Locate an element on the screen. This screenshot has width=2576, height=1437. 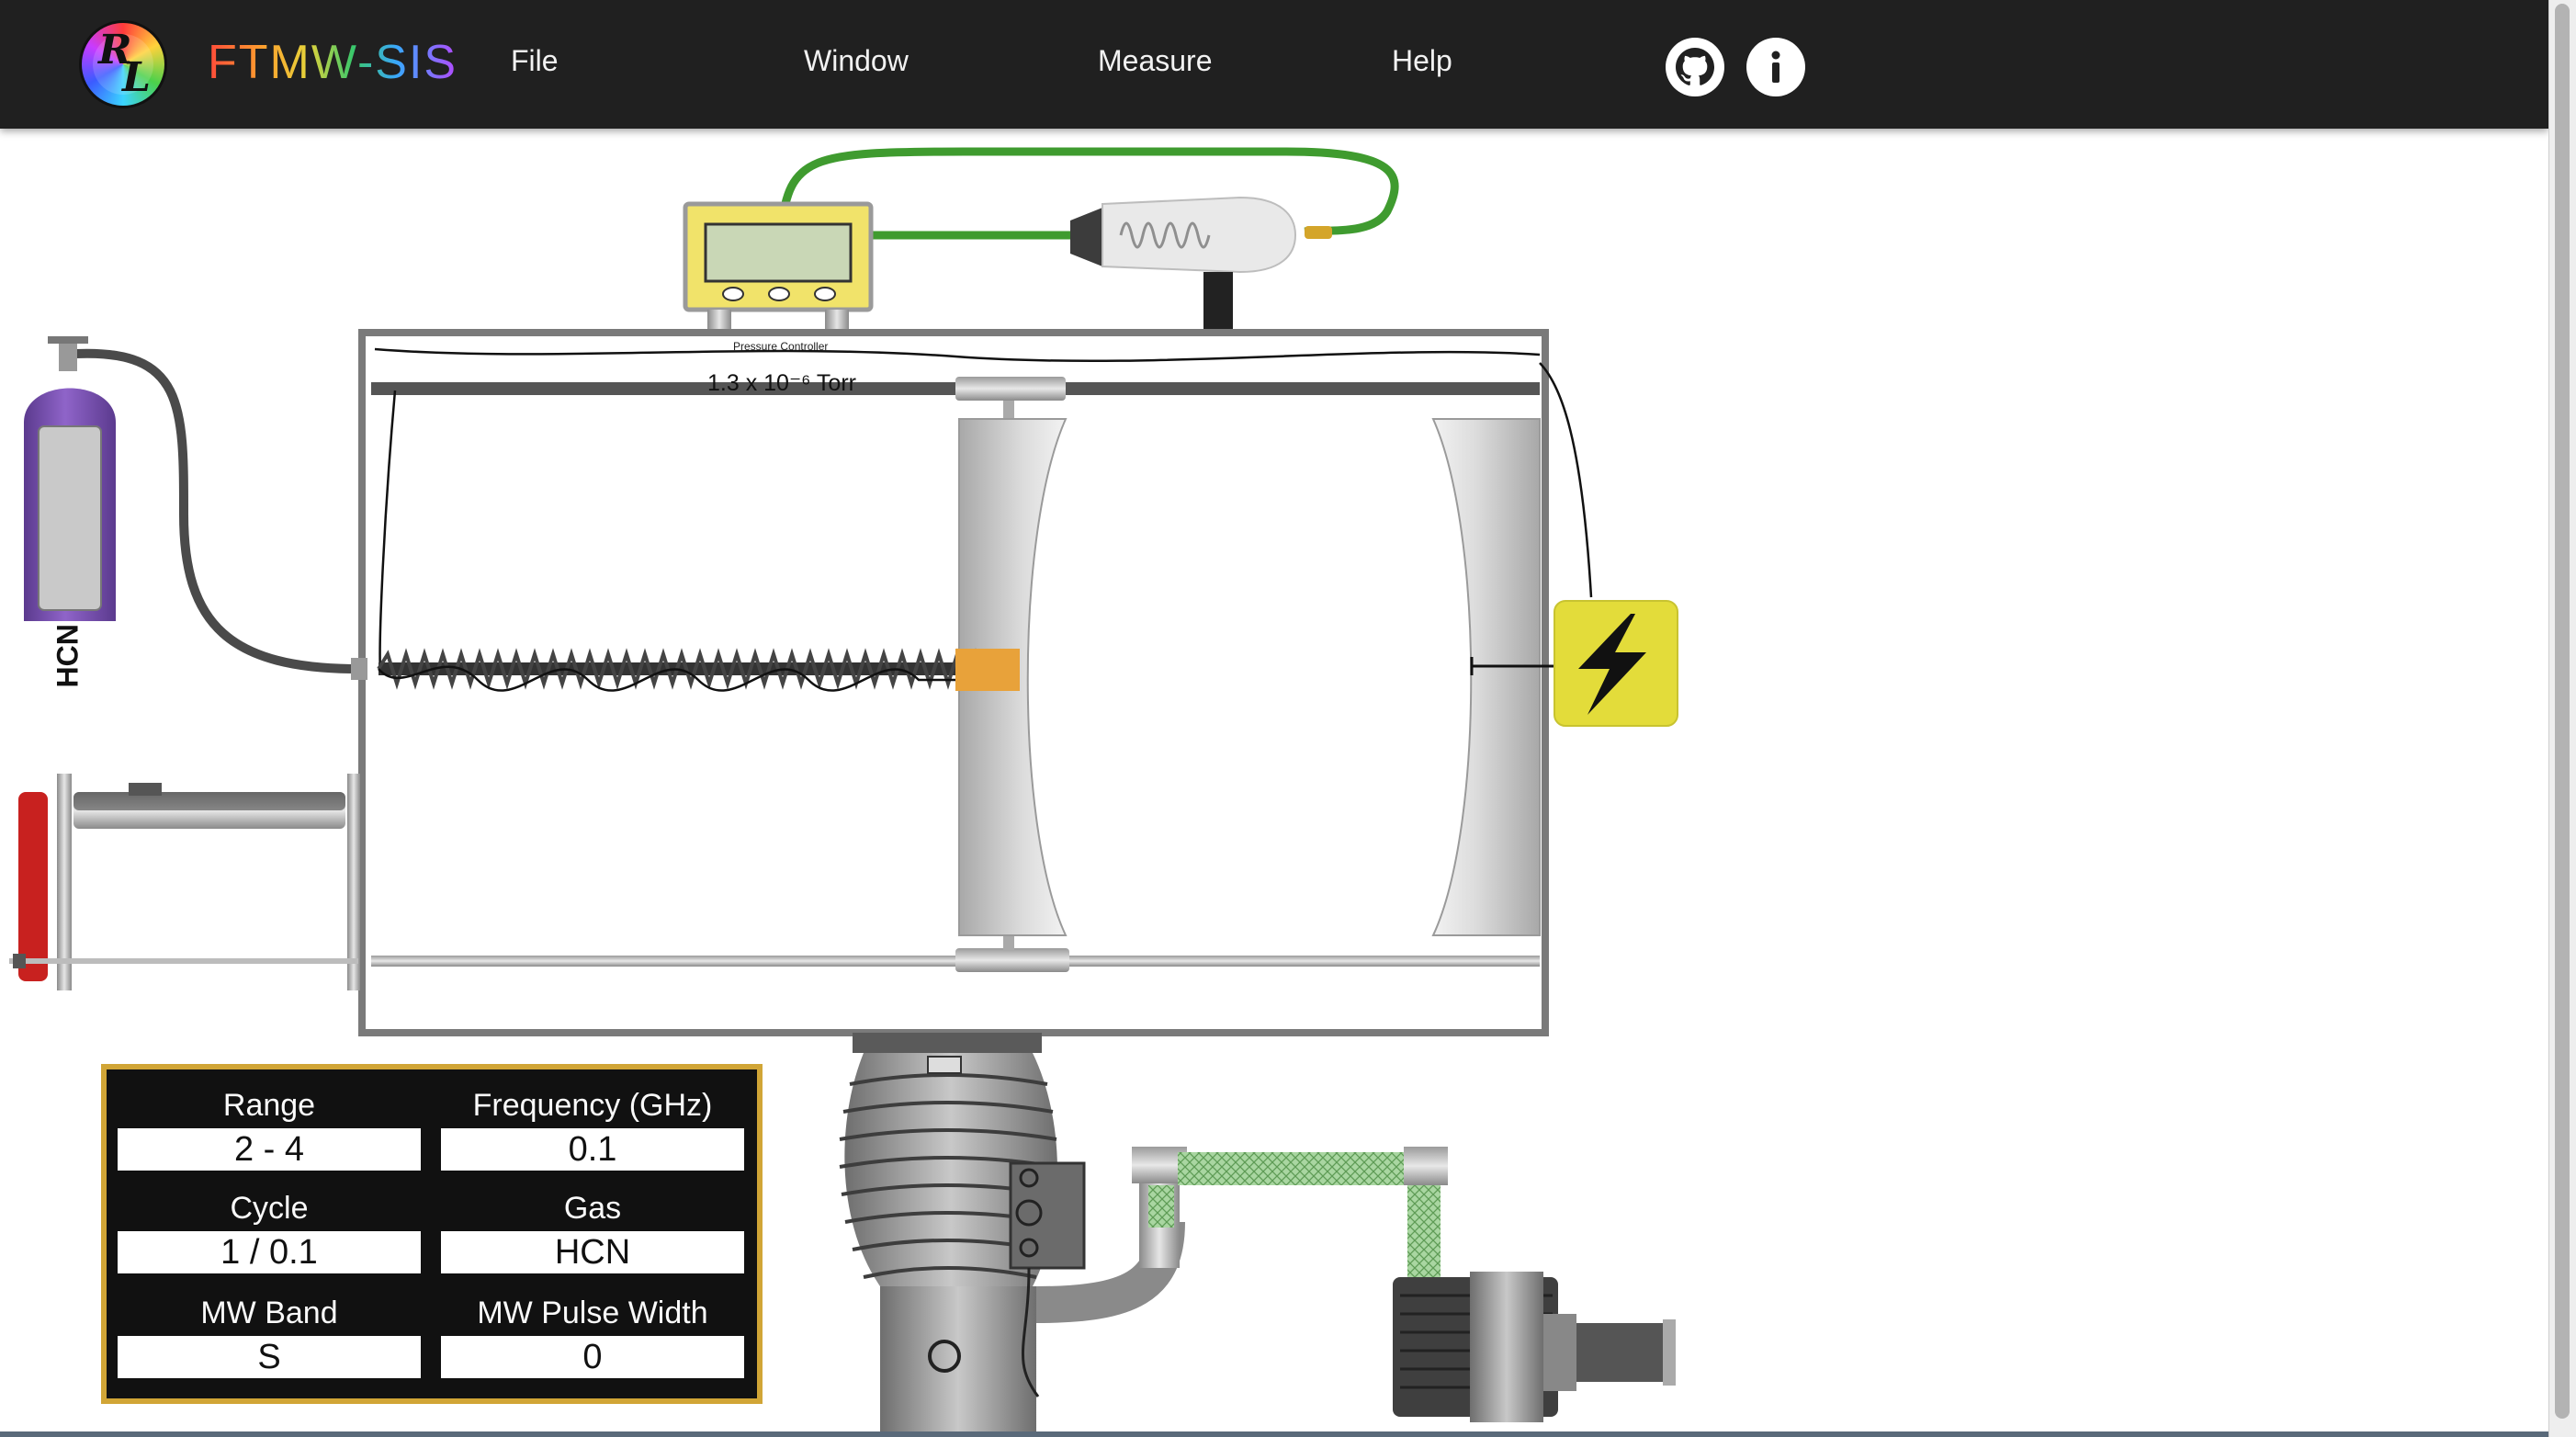
menu-window: Window is located at coordinates (856, 61).